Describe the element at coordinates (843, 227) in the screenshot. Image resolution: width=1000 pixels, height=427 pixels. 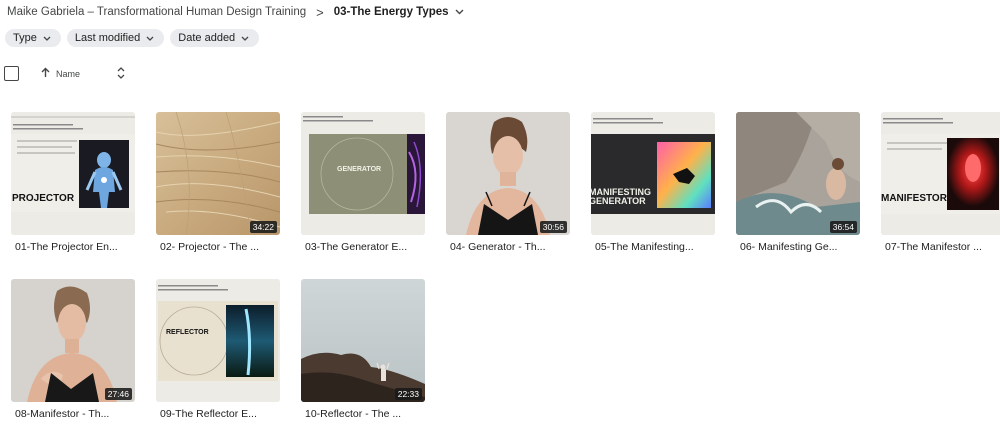
I see `video-duration: 36:54` at that location.